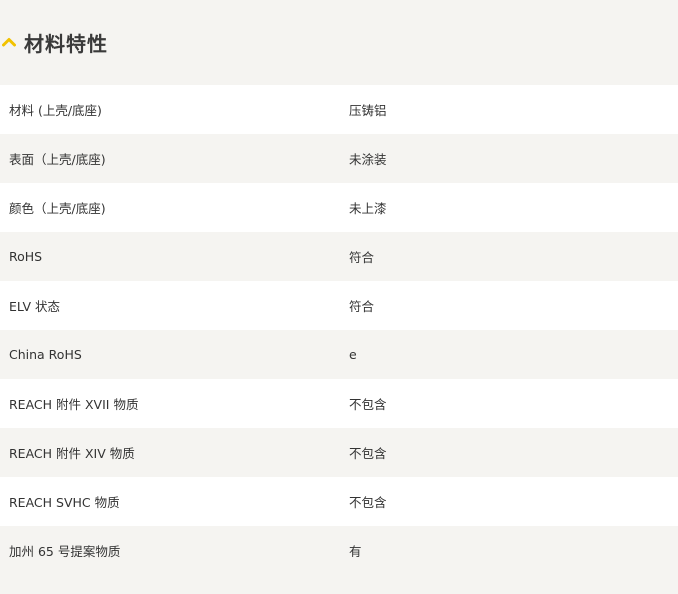  What do you see at coordinates (55, 110) in the screenshot?
I see `property-label: 材料 (上壳/底座)` at bounding box center [55, 110].